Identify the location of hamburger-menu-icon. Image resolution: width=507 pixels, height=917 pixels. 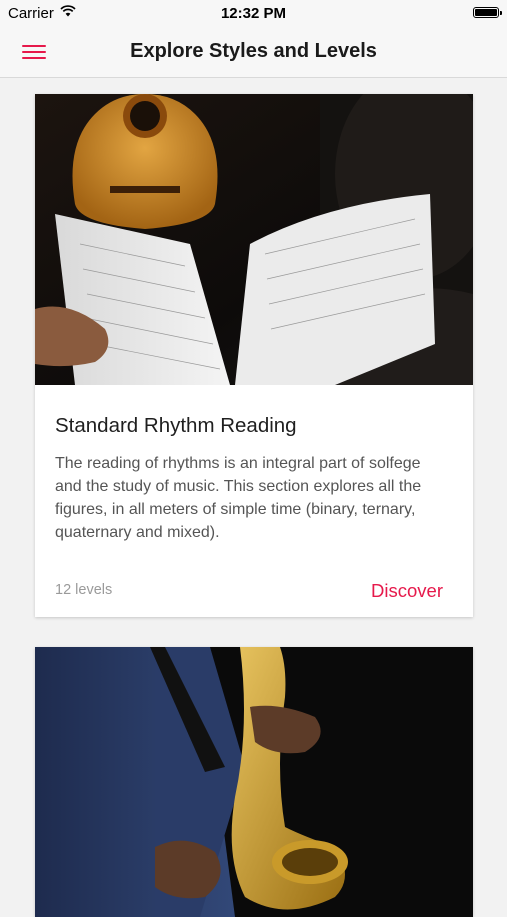
(34, 52).